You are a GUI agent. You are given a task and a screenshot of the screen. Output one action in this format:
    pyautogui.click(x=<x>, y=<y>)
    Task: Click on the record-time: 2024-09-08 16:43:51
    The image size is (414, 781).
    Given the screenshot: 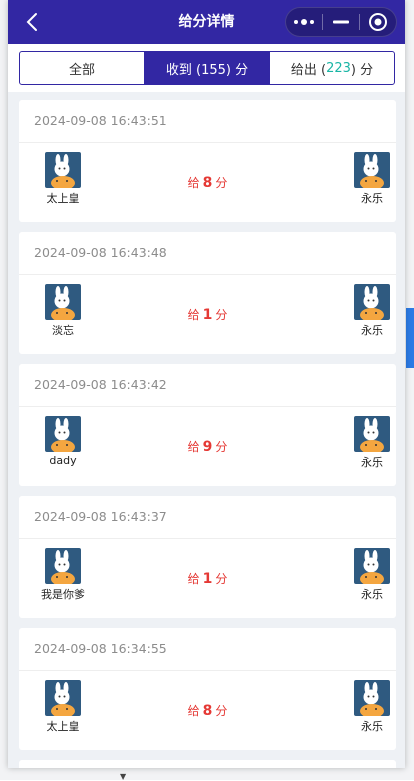 What is the action you would take?
    pyautogui.click(x=100, y=120)
    